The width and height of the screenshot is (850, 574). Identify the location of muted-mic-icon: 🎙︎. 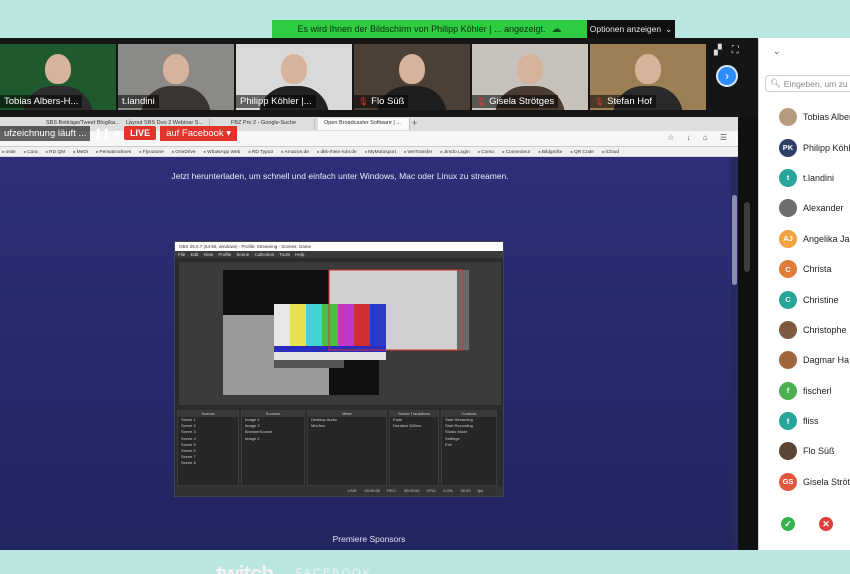
(363, 101).